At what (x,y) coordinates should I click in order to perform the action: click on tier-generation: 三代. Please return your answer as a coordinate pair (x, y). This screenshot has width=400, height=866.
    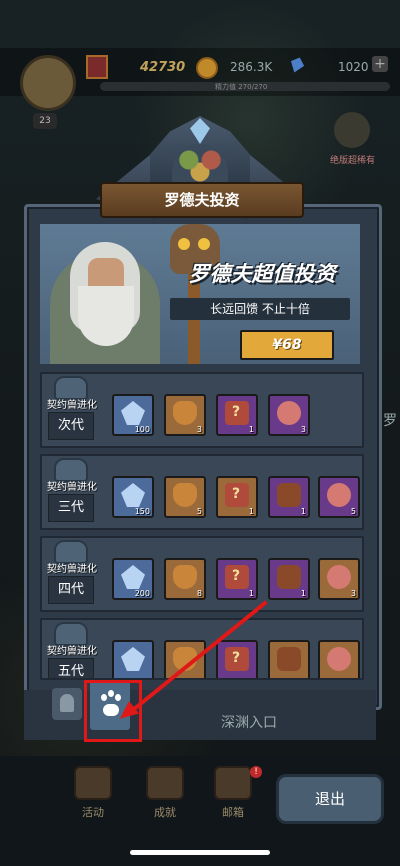
    Looking at the image, I should click on (71, 508).